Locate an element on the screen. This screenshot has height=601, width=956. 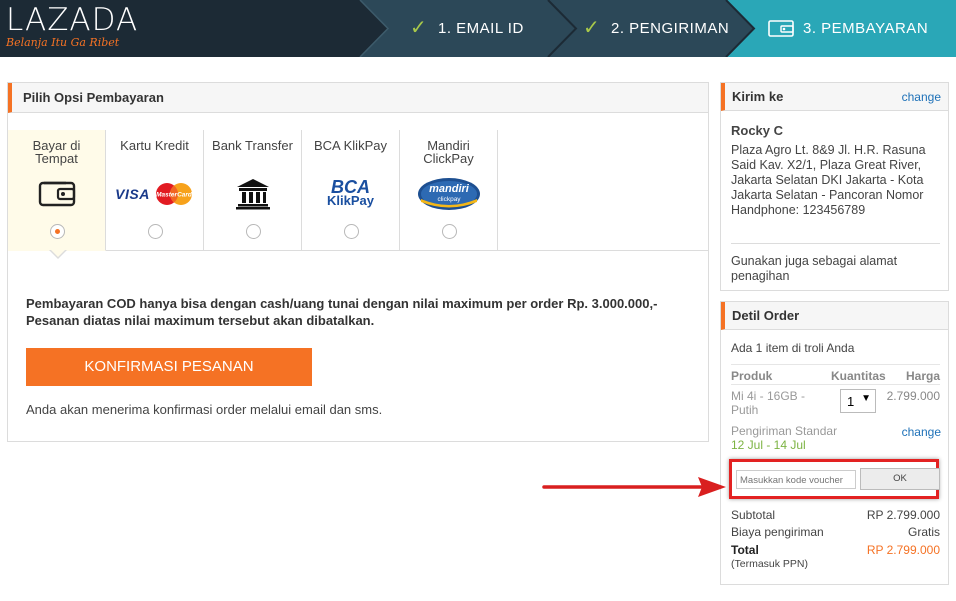
tab-kartu-kredit: Kartu Kredit VISA MasterCard is located at coordinates (155, 190).